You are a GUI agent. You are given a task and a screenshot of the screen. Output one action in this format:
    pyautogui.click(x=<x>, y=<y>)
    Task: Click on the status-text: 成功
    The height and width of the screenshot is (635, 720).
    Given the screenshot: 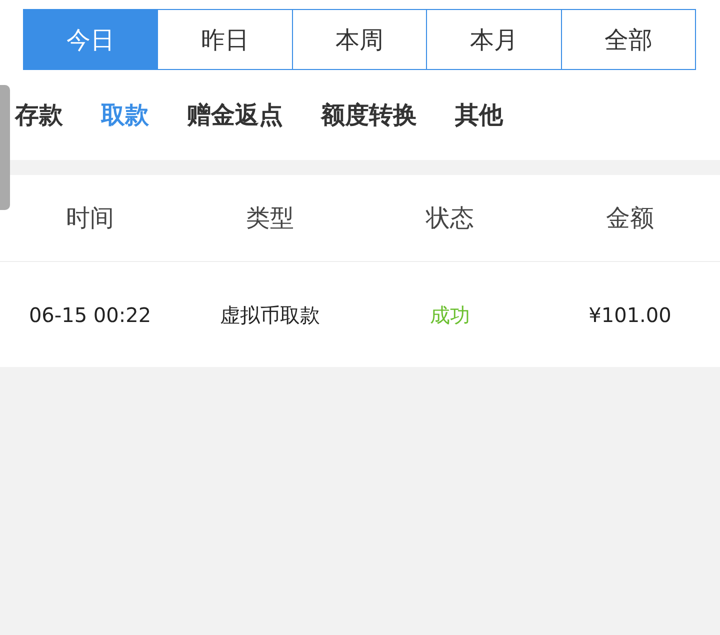 What is the action you would take?
    pyautogui.click(x=450, y=315)
    